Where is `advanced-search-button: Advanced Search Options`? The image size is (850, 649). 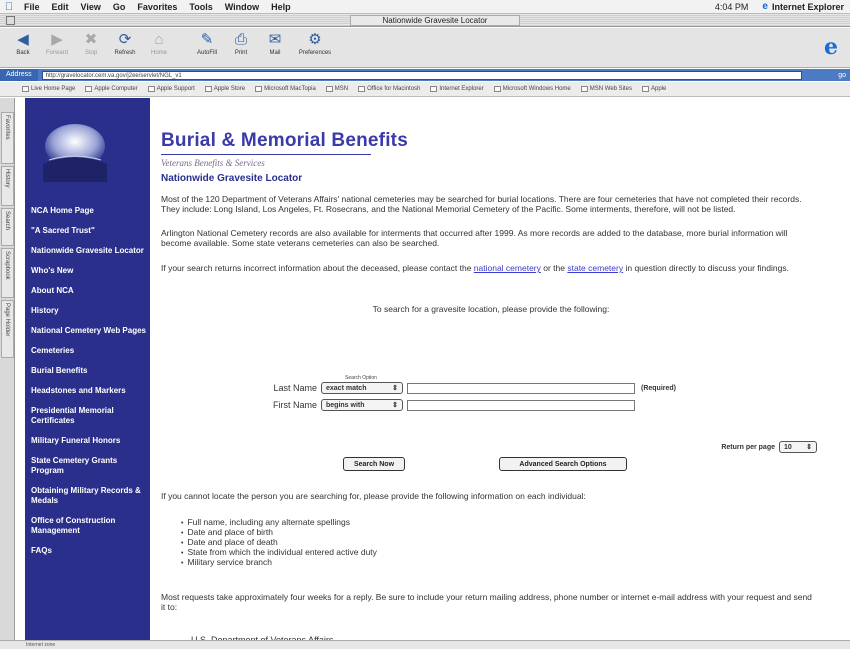
advanced-search-button: Advanced Search Options is located at coordinates (563, 464).